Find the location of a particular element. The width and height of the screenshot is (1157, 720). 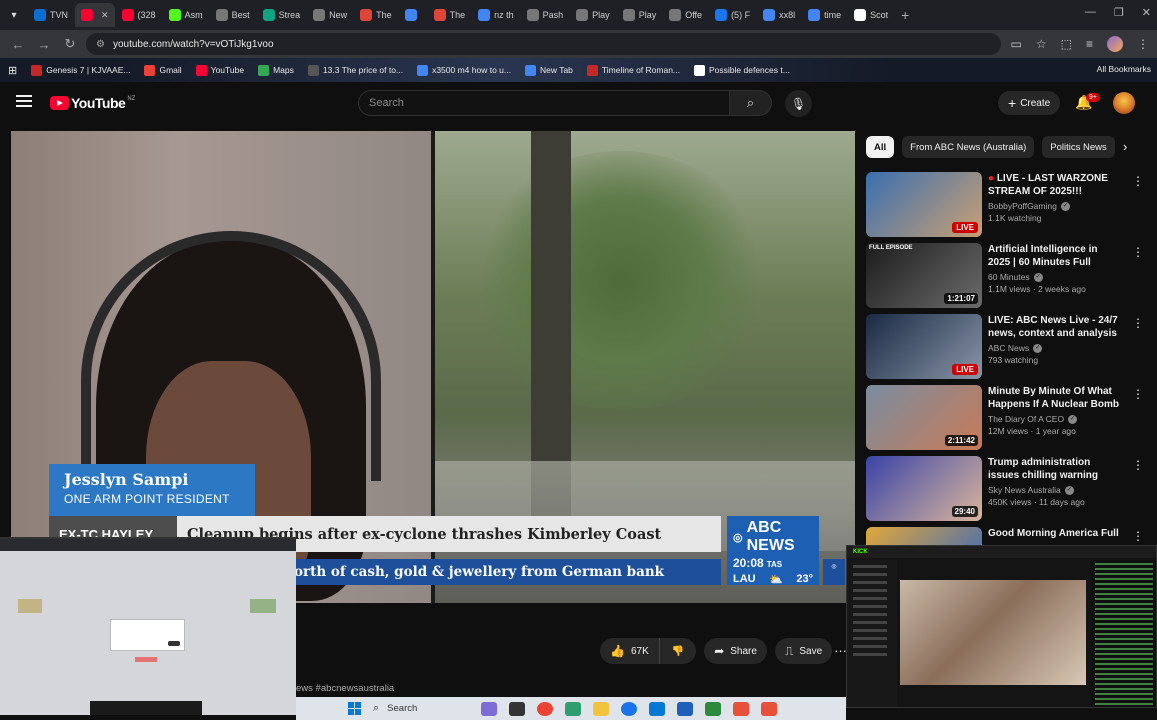

recommendation-channel: The Diary Of A CEO is located at coordinates (1026, 419).